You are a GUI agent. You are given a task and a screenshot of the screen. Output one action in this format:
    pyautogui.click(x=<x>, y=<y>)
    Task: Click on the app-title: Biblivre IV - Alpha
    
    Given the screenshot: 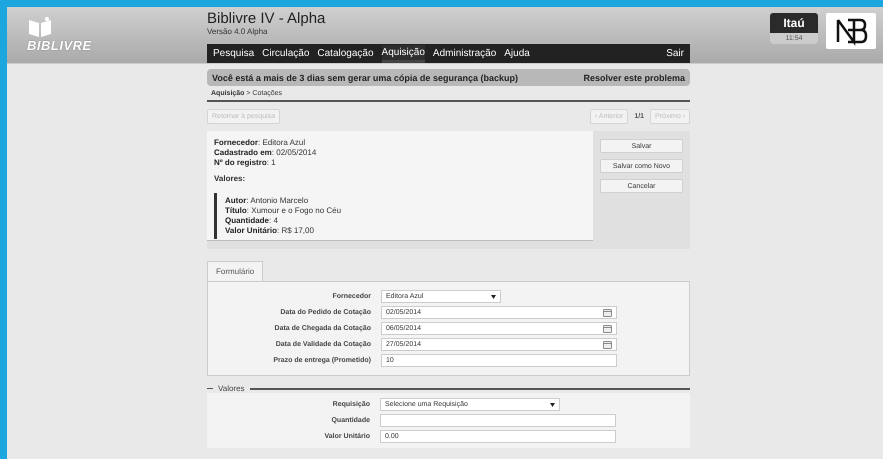 What is the action you would take?
    pyautogui.click(x=266, y=18)
    